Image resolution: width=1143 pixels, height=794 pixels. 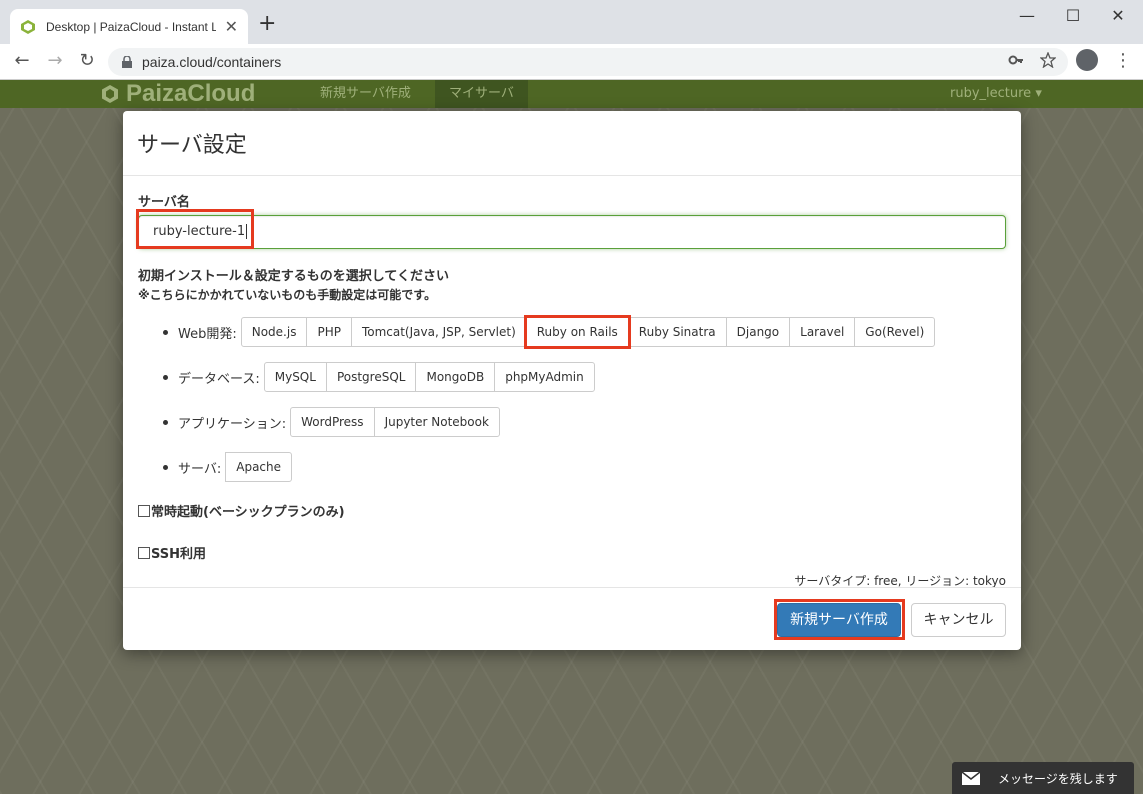 What do you see at coordinates (1048, 60) in the screenshot?
I see `star-icon` at bounding box center [1048, 60].